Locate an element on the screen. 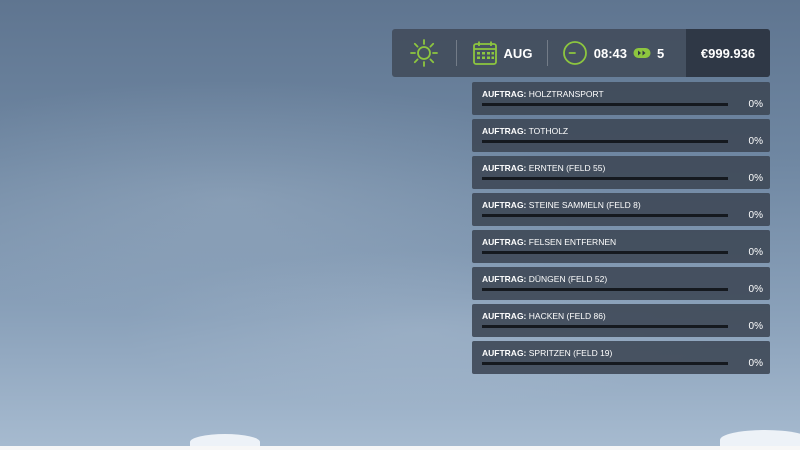  job-title: AUFTRAG: HACKEN (FELD 86) is located at coordinates (544, 316).